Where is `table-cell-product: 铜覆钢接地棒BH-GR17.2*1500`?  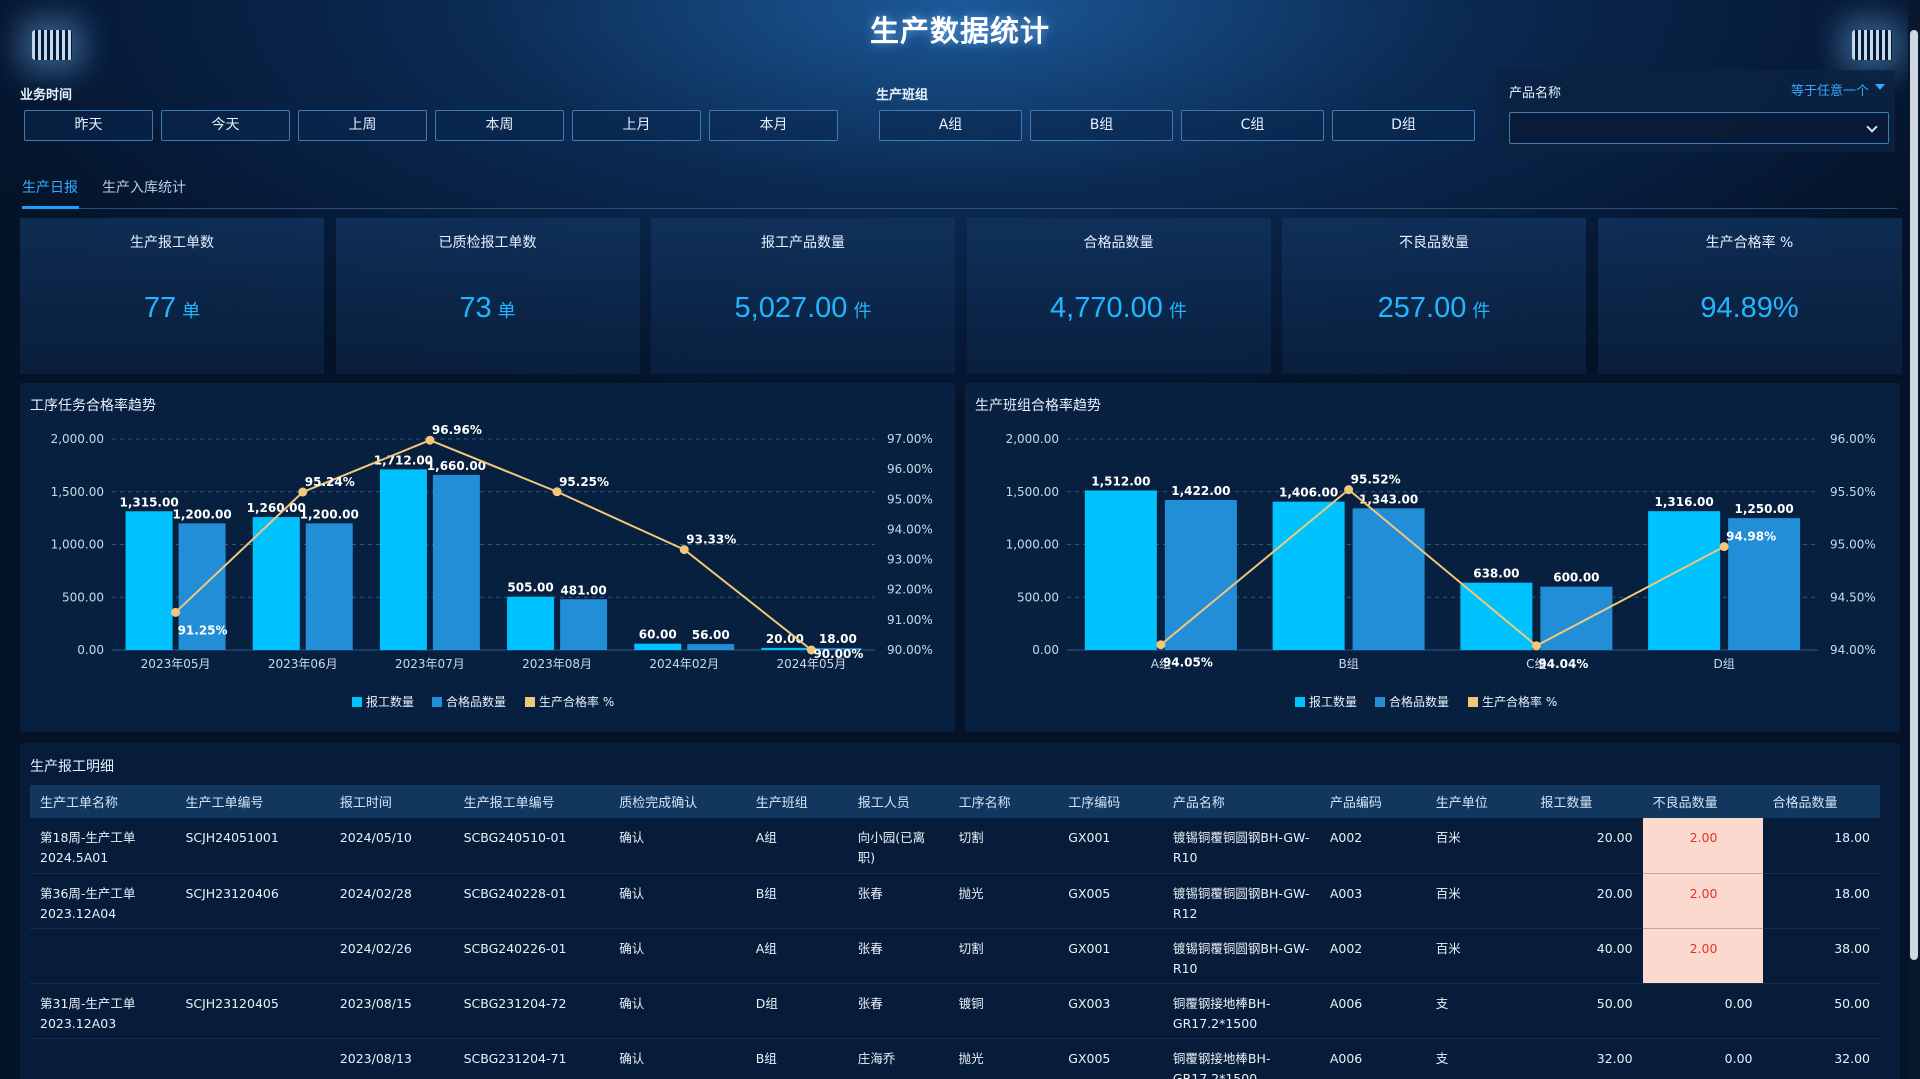 table-cell-product: 铜覆钢接地棒BH-GR17.2*1500 is located at coordinates (1241, 1058).